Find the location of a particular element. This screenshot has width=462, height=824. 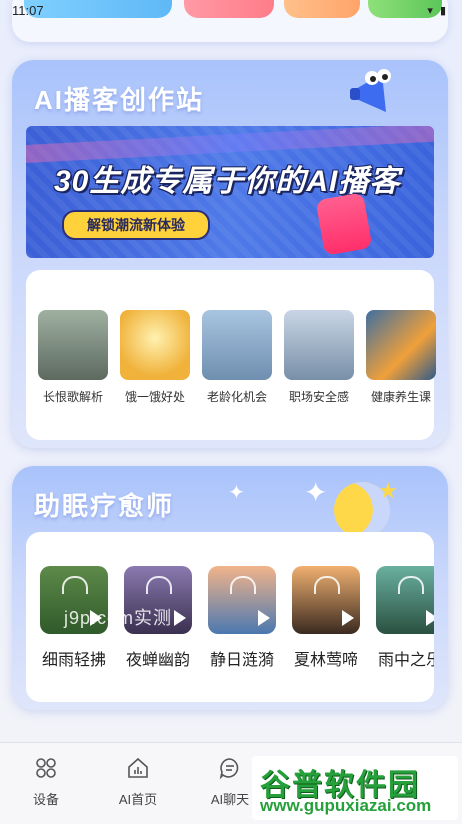

topic-label: 老龄化机会 is located at coordinates (236, 397).